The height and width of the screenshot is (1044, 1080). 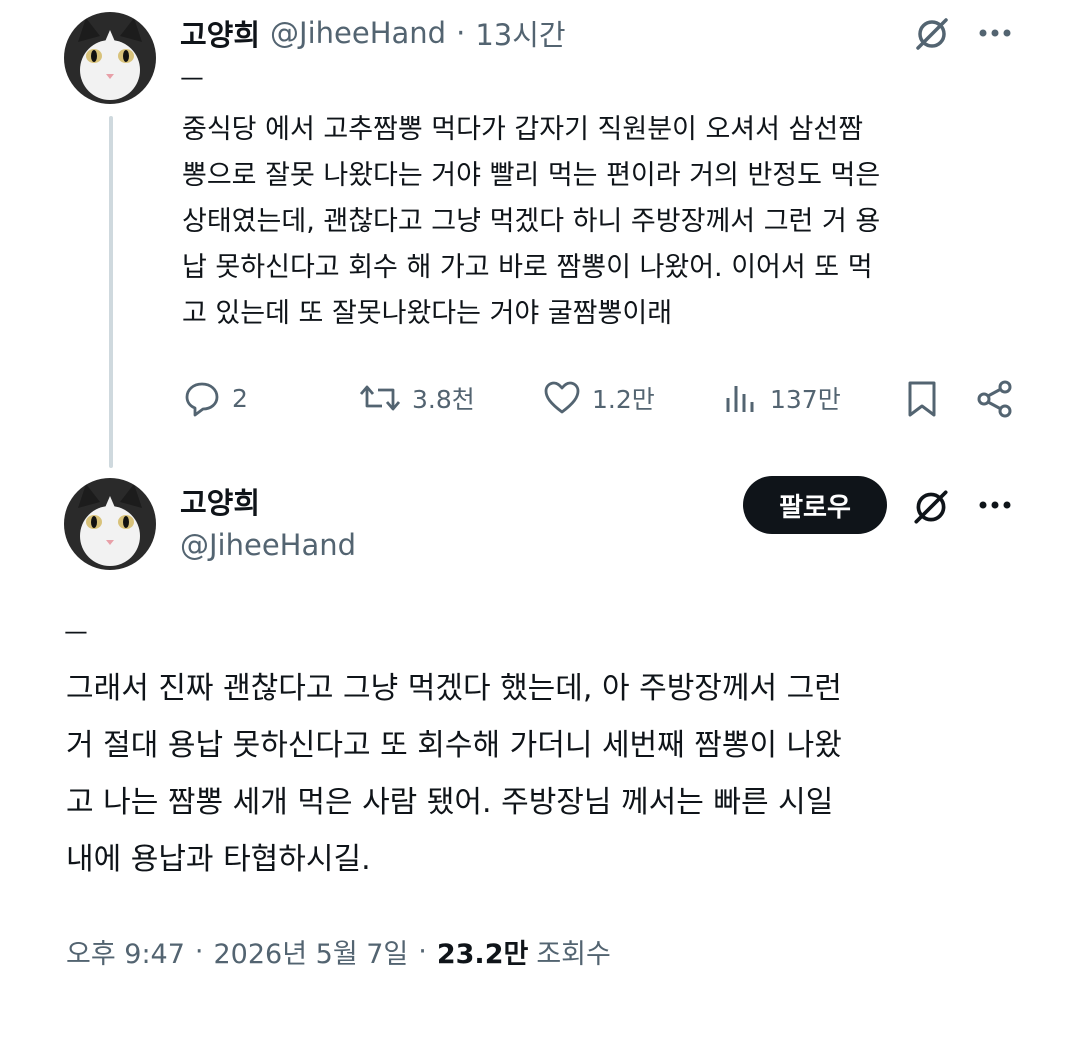 What do you see at coordinates (311, 951) in the screenshot?
I see `tweet-date: 2026년 5월 7일` at bounding box center [311, 951].